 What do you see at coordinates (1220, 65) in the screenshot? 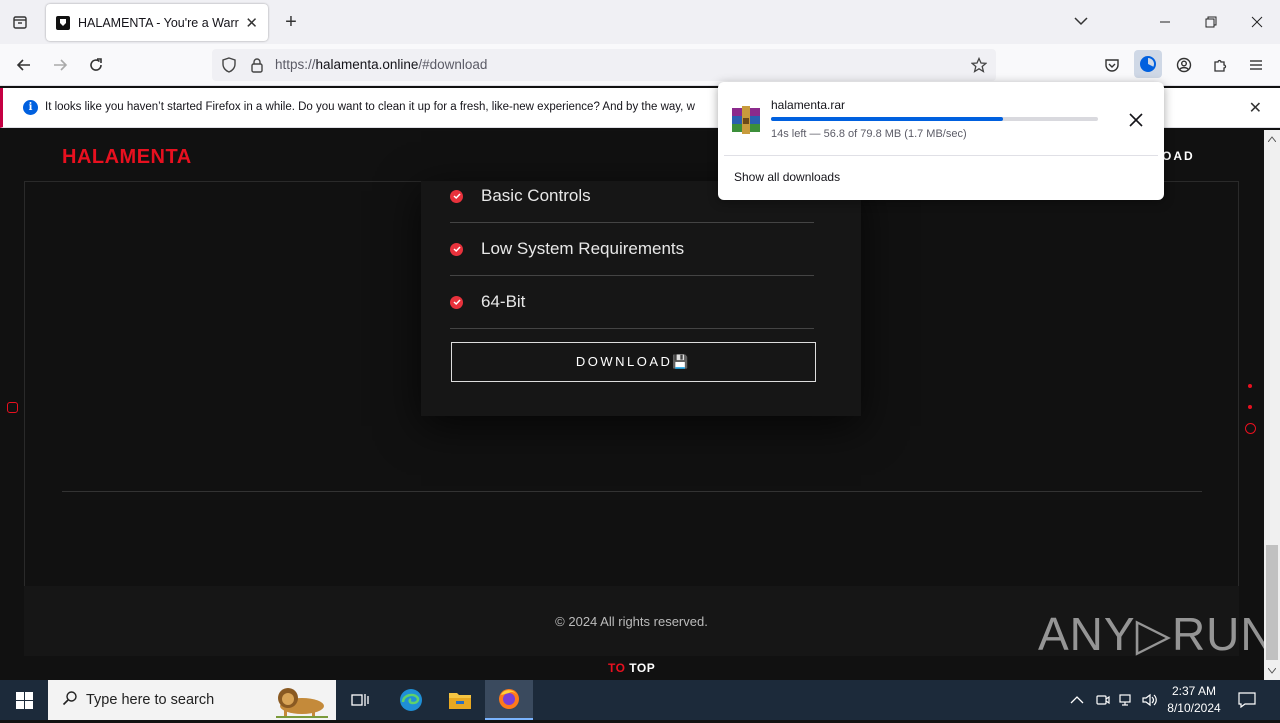
I see `extensions-puzzle-icon` at bounding box center [1220, 65].